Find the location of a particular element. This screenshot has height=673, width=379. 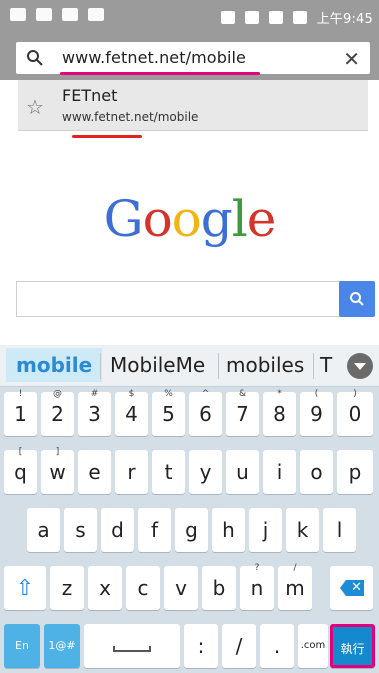

key-row-bottom: ⇧ z x c v b ? n / m ✕ is located at coordinates (189, 588).